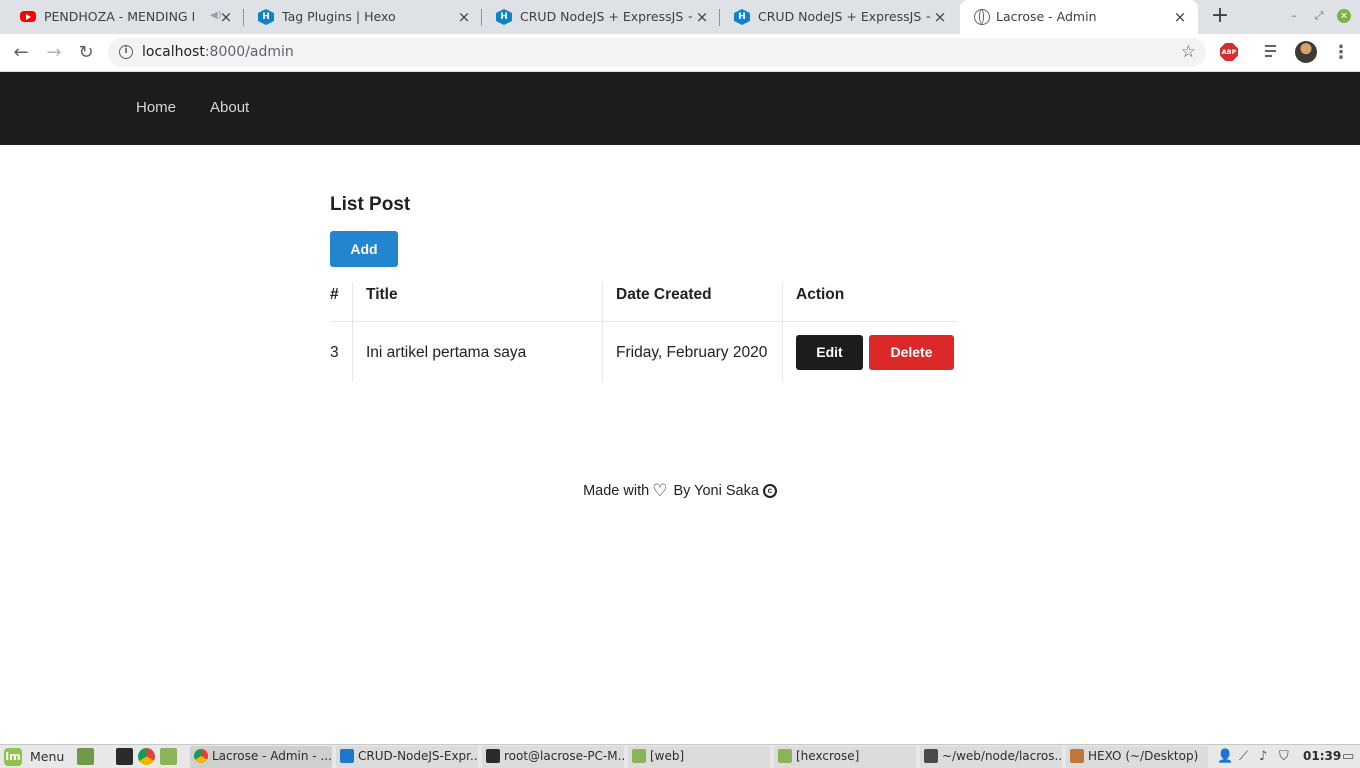 The height and width of the screenshot is (768, 1360). I want to click on restore-window-icon: ⤢, so click(1319, 16).